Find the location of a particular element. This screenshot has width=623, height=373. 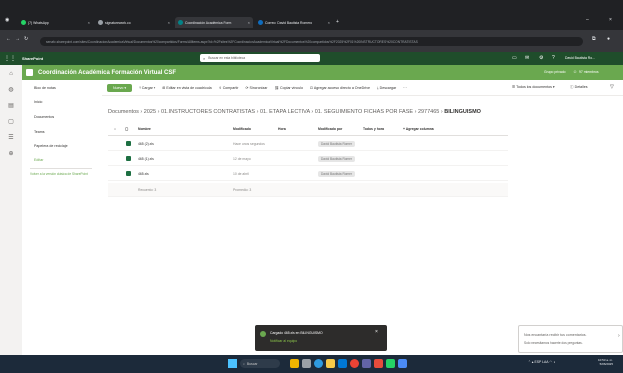

volume-icon: ◗ is located at coordinates (554, 362).